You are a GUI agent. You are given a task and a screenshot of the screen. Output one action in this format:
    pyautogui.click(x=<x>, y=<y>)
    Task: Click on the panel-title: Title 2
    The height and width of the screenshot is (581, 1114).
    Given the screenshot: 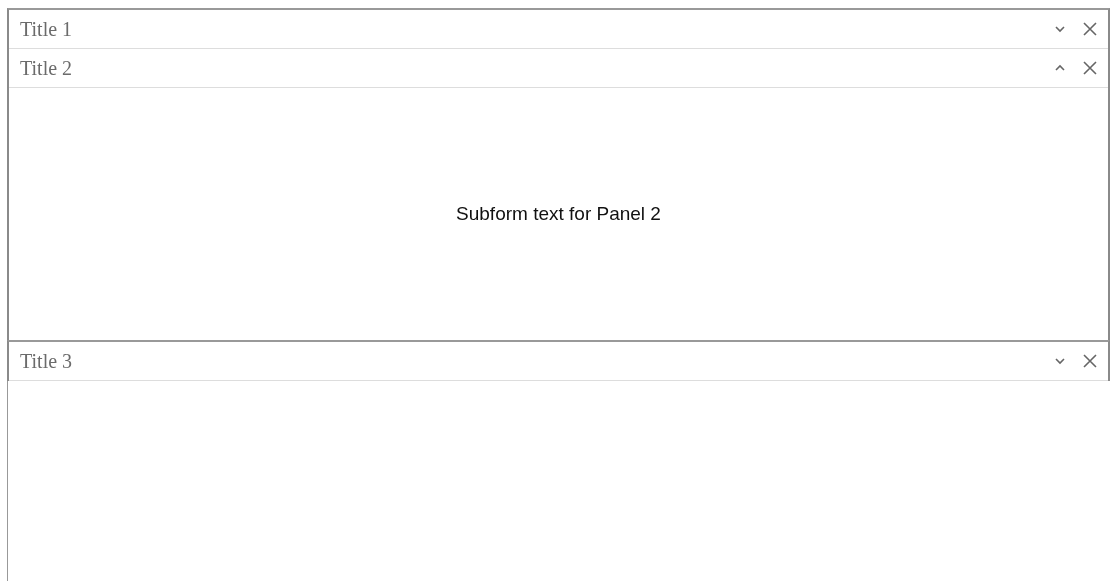 What is the action you would take?
    pyautogui.click(x=46, y=68)
    